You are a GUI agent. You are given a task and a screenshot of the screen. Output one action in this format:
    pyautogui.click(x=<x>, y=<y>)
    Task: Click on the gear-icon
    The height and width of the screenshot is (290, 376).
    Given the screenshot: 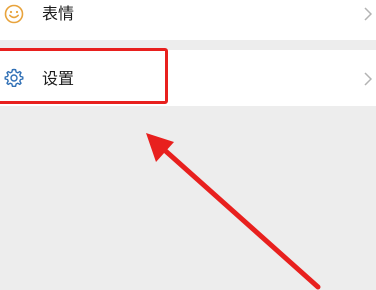 What is the action you would take?
    pyautogui.click(x=14, y=77)
    